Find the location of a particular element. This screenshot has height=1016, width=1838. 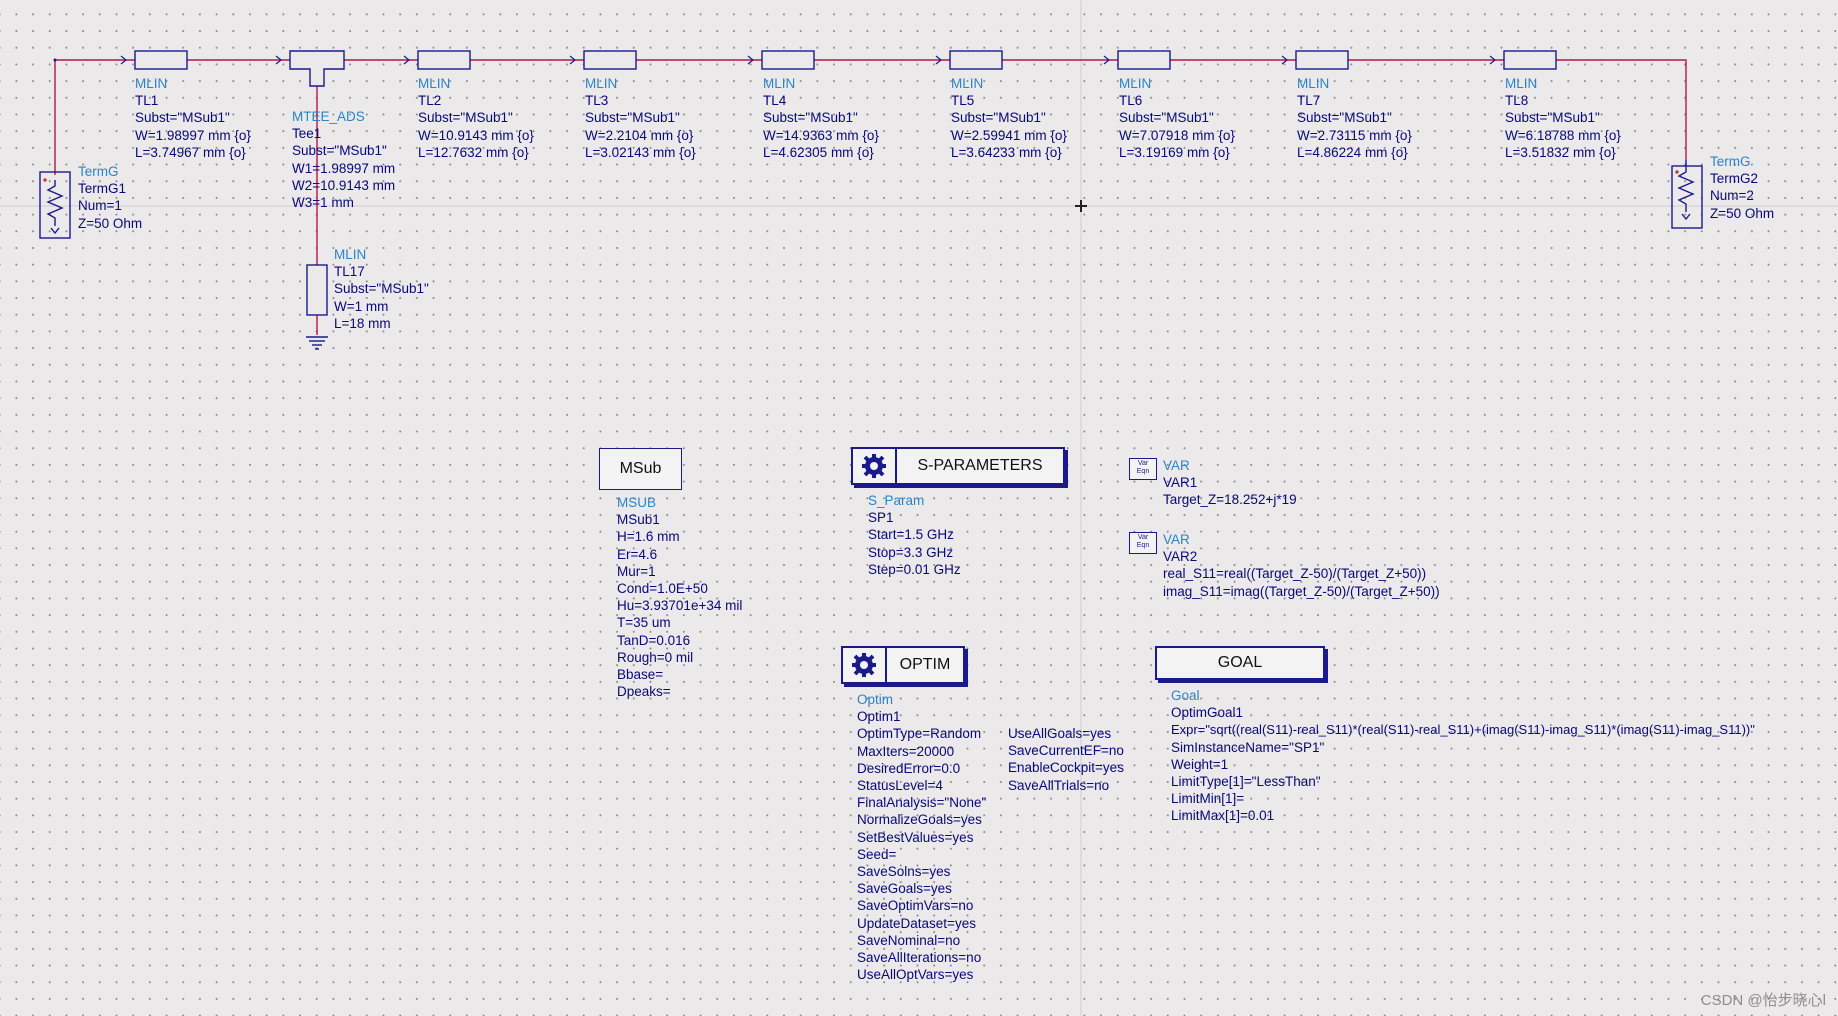

gear-icon is located at coordinates (875, 466).